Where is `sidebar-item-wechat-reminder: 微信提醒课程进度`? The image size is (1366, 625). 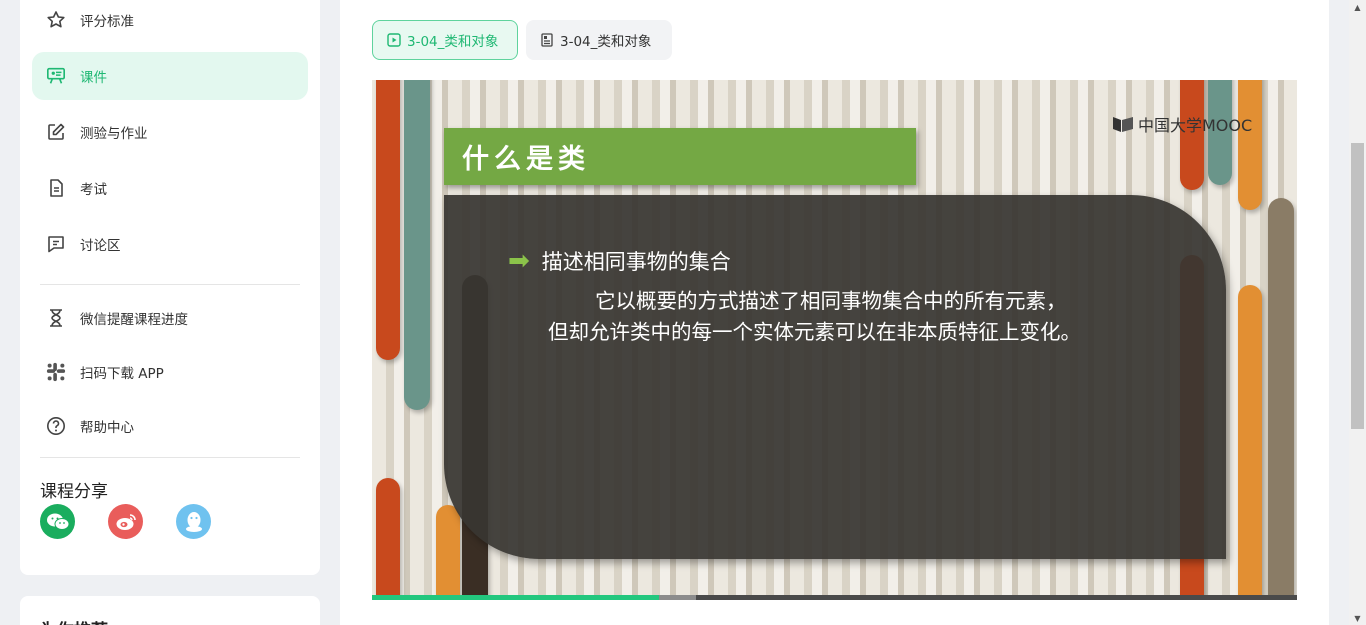 sidebar-item-wechat-reminder: 微信提醒课程进度 is located at coordinates (170, 318).